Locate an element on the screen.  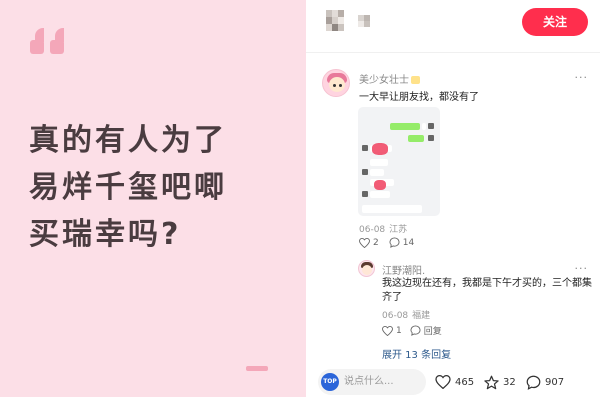
reply-bubble-icon is located at coordinates (394, 242).